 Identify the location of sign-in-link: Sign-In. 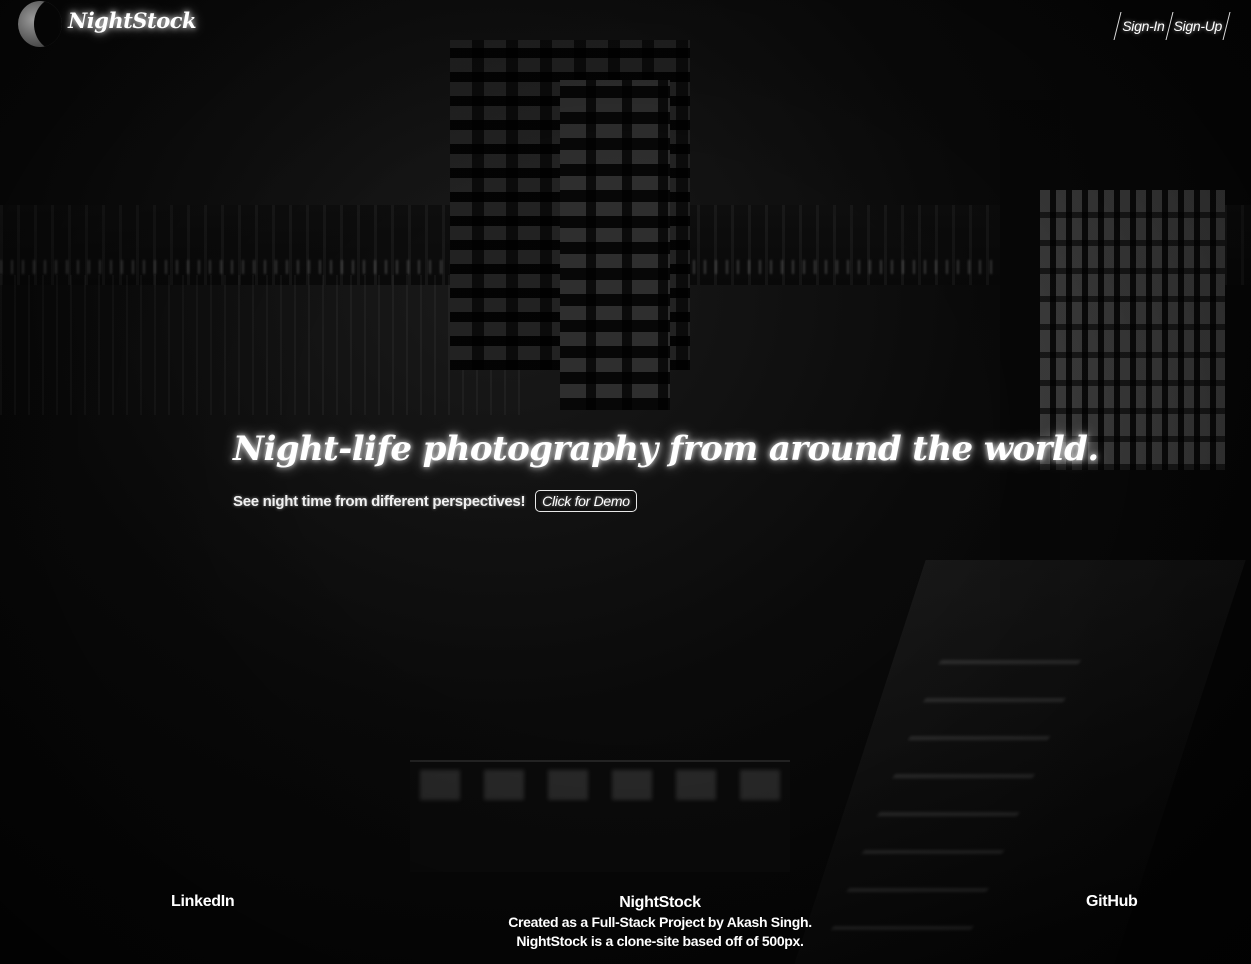
(1143, 26).